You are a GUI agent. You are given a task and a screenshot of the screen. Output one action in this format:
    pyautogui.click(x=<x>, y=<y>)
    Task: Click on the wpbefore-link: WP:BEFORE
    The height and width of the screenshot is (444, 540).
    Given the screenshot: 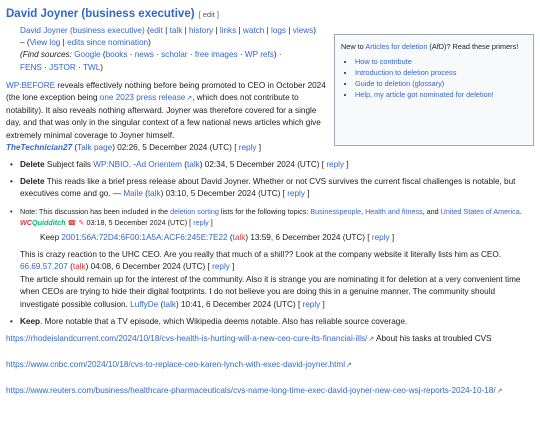 What is the action you would take?
    pyautogui.click(x=30, y=85)
    